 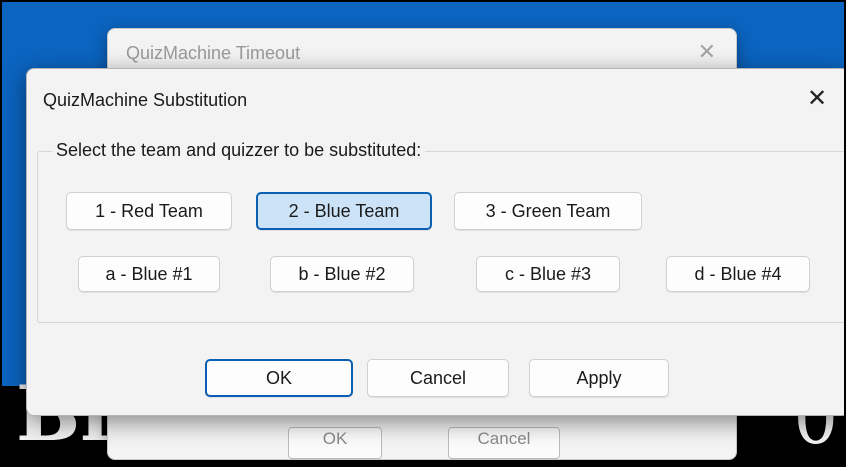 I want to click on timeout-close-icon: ✕, so click(x=707, y=52).